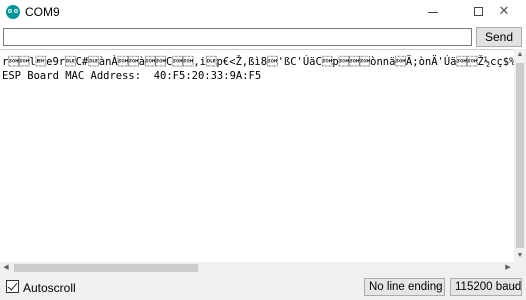 Image resolution: width=526 pixels, height=300 pixels. Describe the element at coordinates (237, 37) in the screenshot. I see `serial-input` at that location.